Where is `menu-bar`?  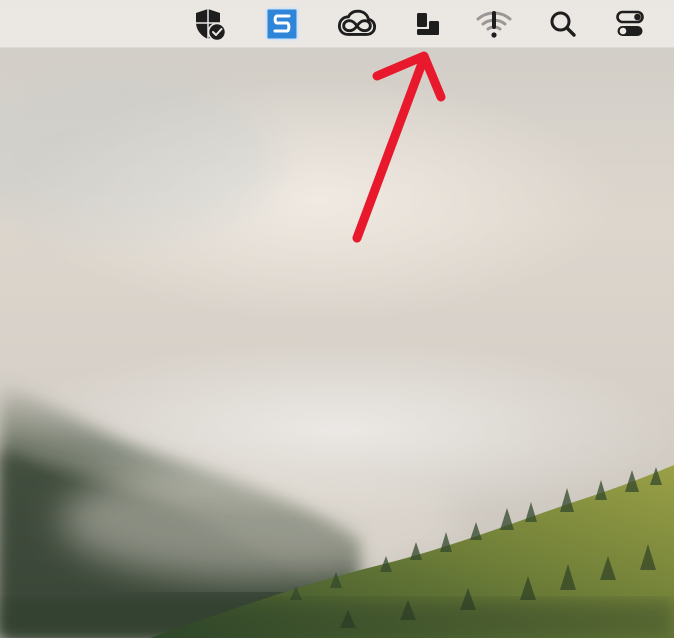
menu-bar is located at coordinates (337, 24).